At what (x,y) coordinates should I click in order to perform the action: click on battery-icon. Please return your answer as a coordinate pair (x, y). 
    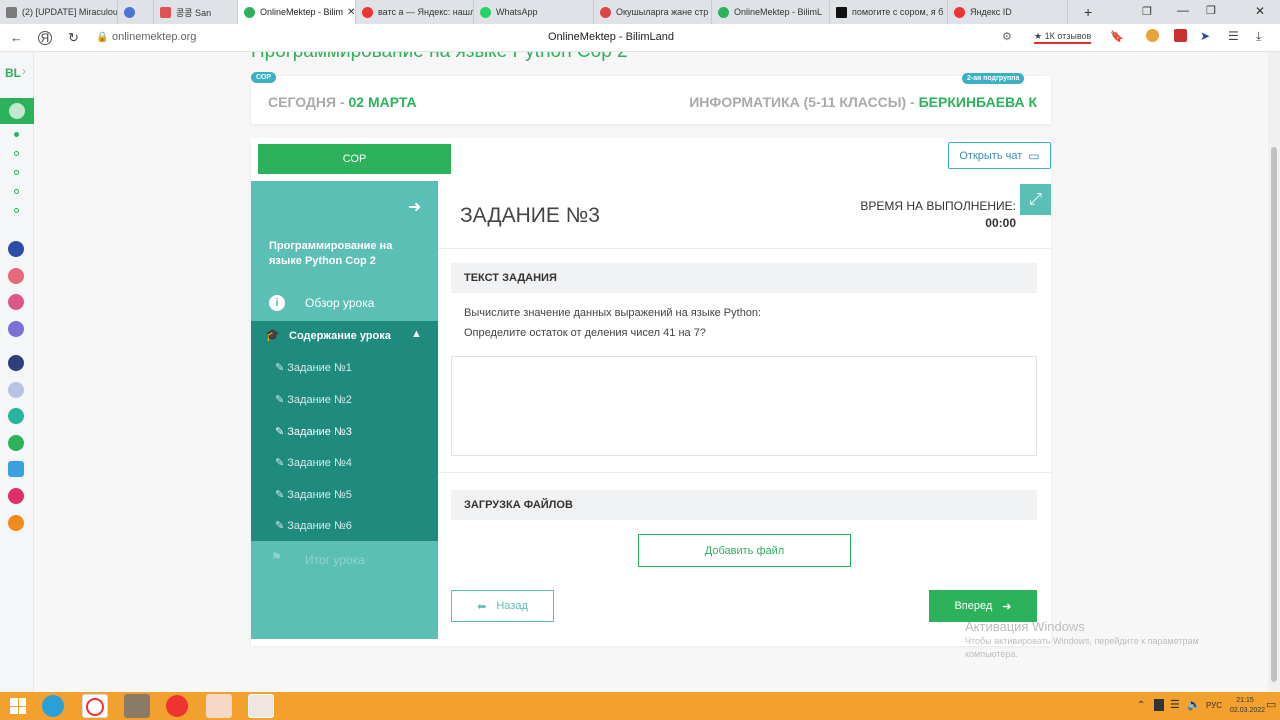
    Looking at the image, I should click on (1159, 705).